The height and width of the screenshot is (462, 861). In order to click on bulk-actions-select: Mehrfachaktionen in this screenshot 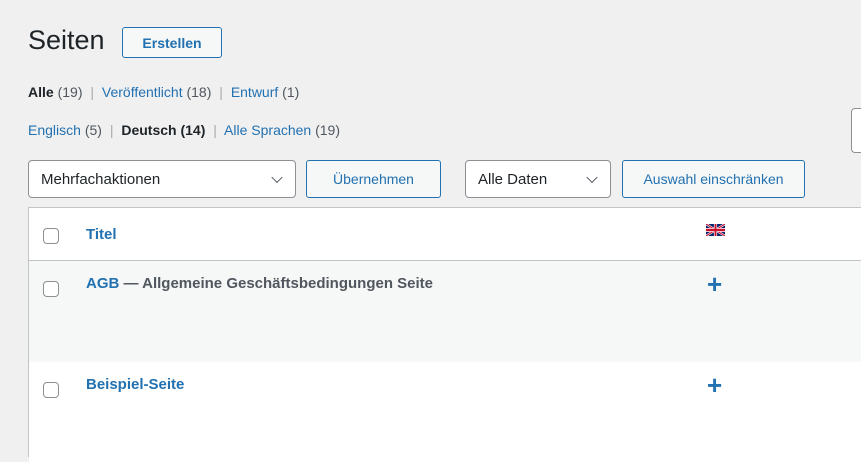, I will do `click(162, 179)`.